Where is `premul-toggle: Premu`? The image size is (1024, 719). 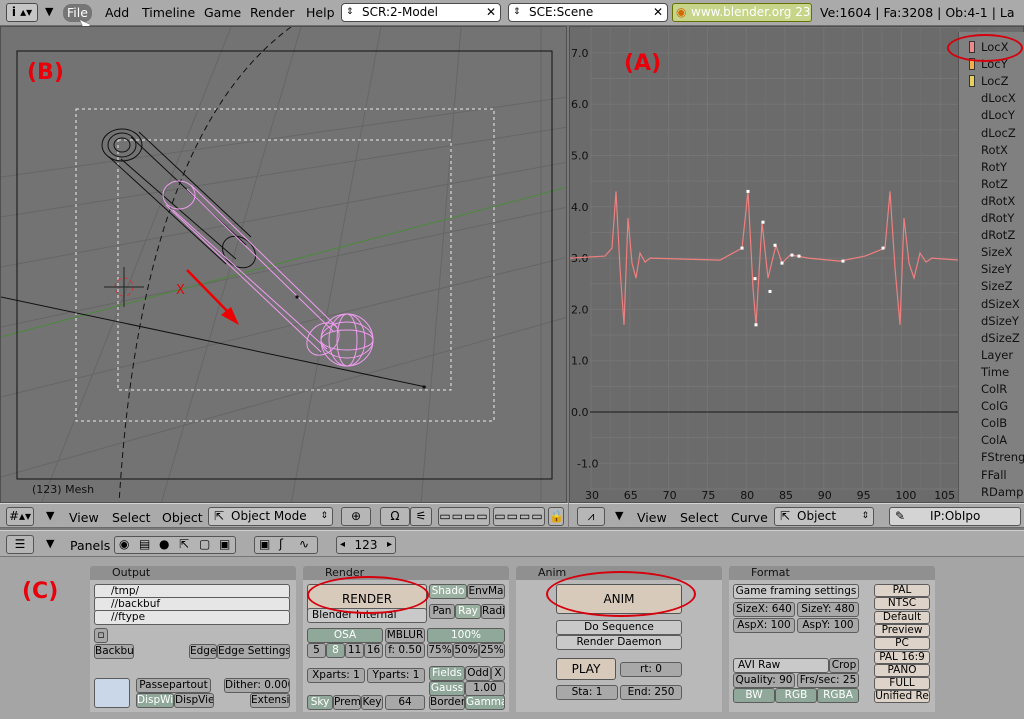
premul-toggle: Premu is located at coordinates (347, 702).